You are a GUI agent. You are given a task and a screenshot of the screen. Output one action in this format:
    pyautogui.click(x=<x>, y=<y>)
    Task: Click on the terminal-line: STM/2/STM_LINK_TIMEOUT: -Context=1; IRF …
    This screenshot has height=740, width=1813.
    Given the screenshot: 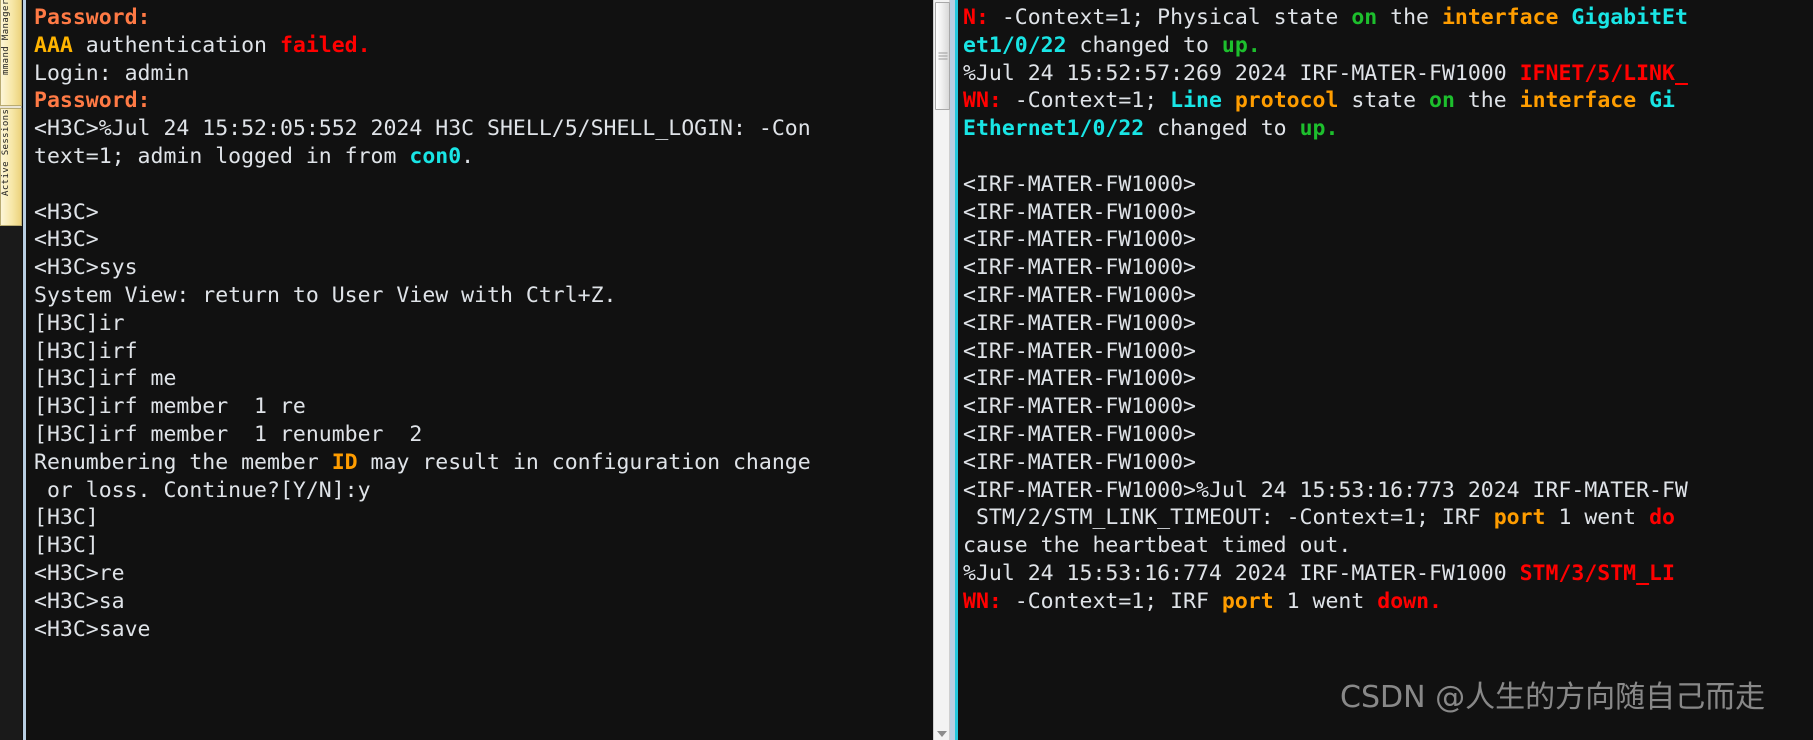 What is the action you would take?
    pyautogui.click(x=1388, y=518)
    